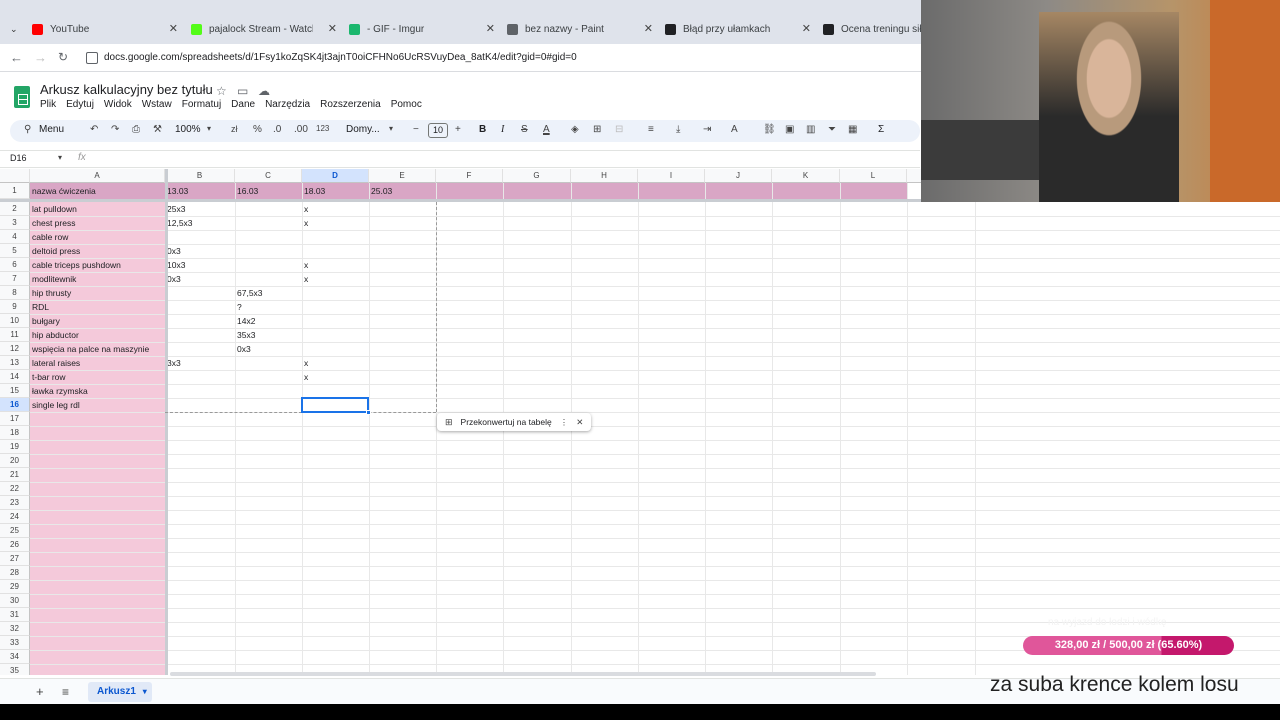  I want to click on row-header: 27, so click(15, 559).